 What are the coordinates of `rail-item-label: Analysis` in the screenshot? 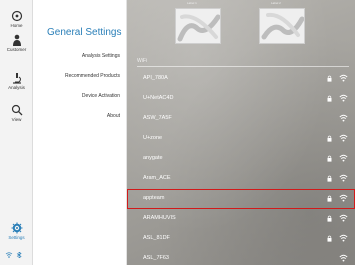 It's located at (16, 87).